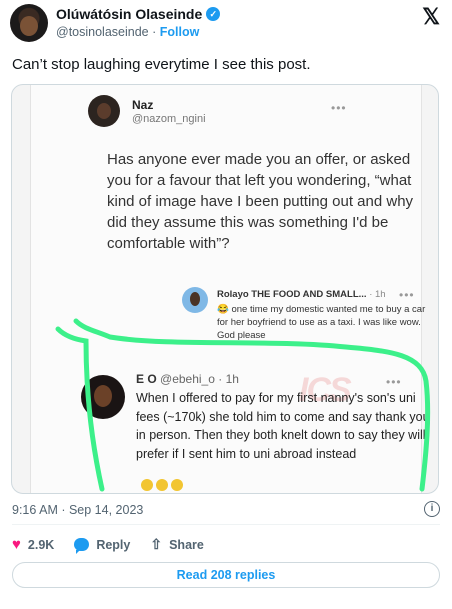  I want to click on reply-bubble-icon, so click(82, 546).